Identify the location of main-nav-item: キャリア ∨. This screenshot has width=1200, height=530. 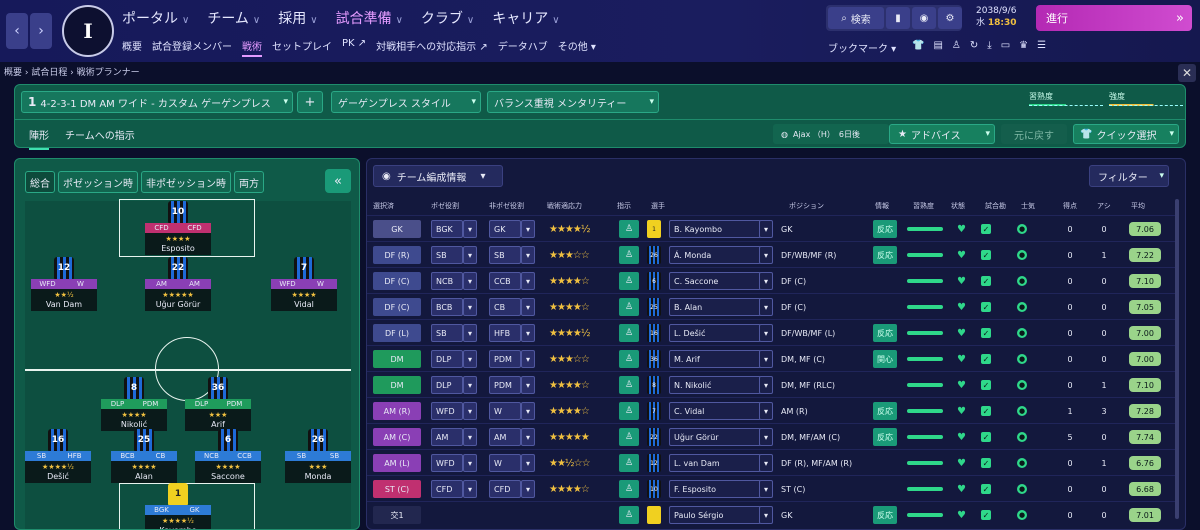
(525, 18).